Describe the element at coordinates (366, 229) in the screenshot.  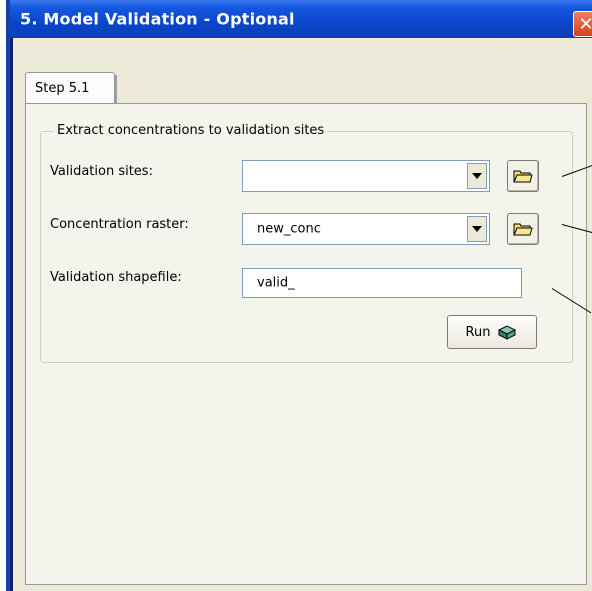
I see `concentration-raster-combo: new_conc` at that location.